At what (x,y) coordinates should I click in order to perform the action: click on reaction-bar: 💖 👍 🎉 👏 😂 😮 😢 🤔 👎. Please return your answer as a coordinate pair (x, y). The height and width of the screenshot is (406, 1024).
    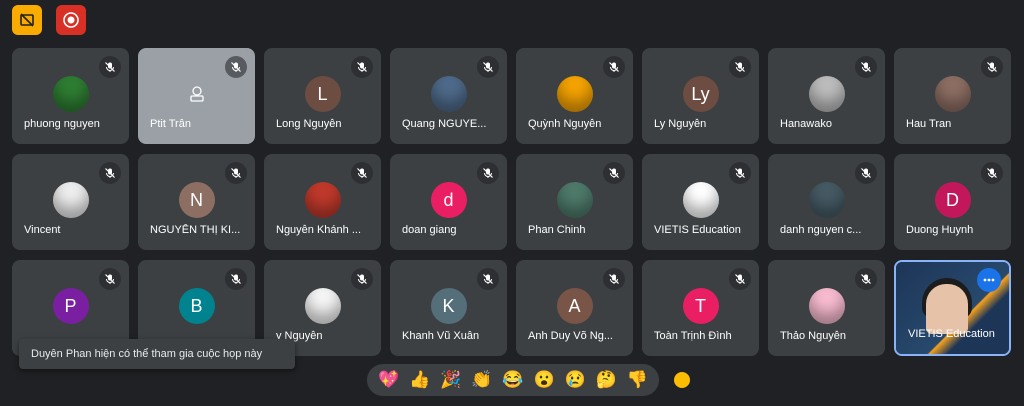
    Looking at the image, I should click on (513, 380).